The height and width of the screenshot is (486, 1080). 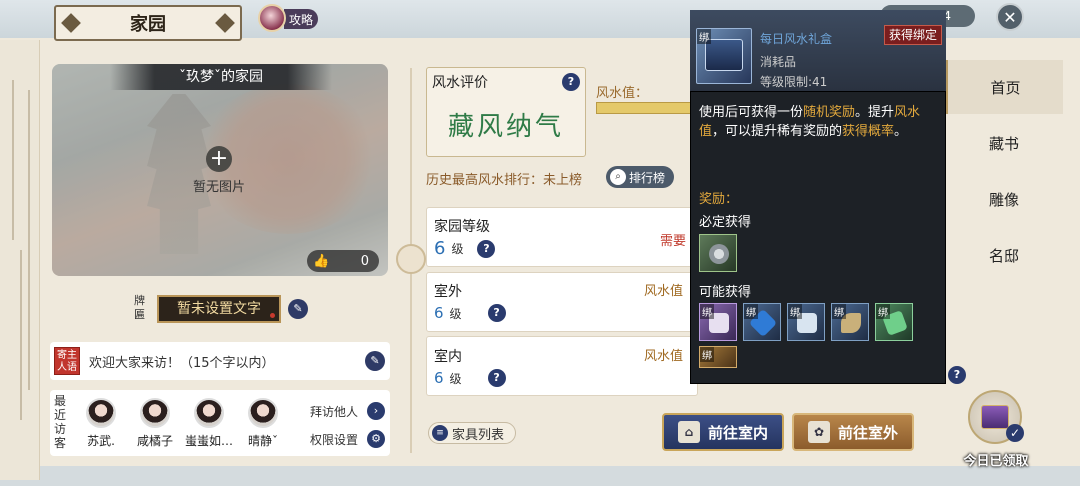 What do you see at coordinates (376, 439) in the screenshot?
I see `gear-icon: ⚙` at bounding box center [376, 439].